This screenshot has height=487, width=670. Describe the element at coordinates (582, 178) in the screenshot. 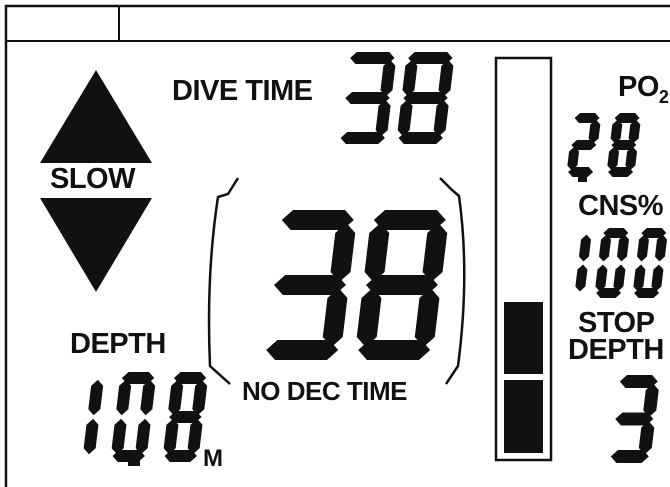

I see `po2-decimal-point` at that location.